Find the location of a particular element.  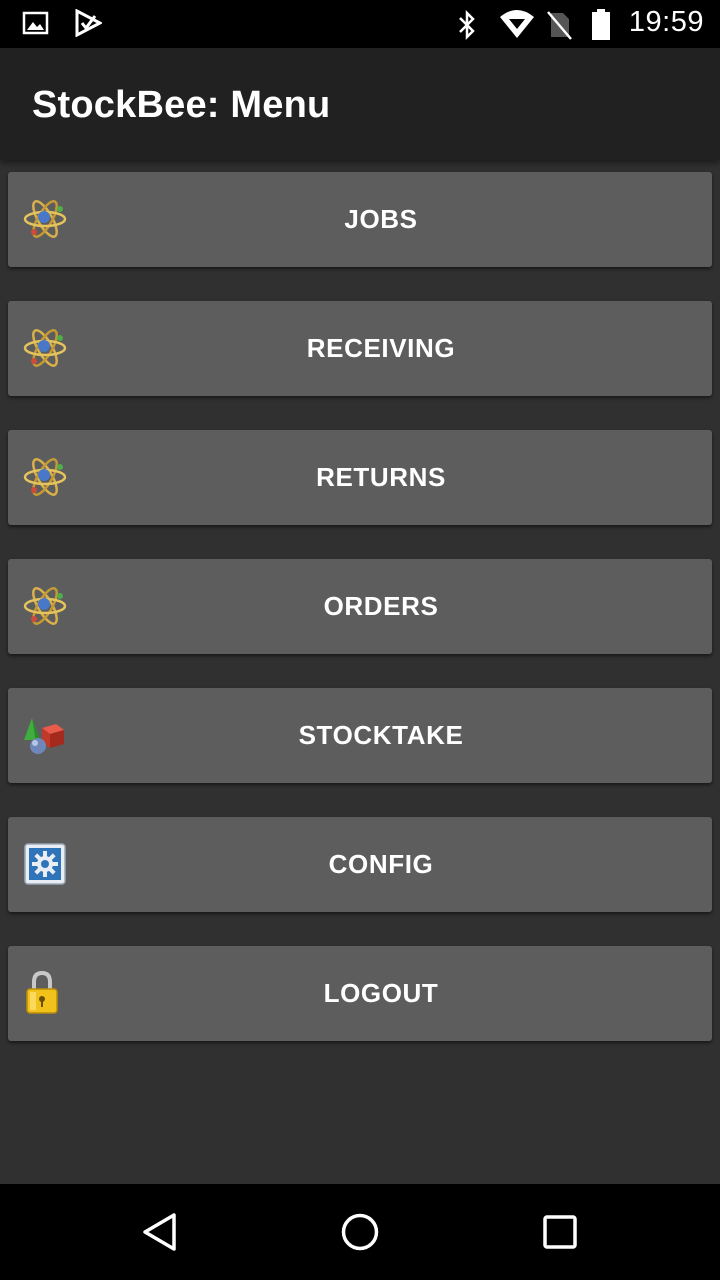

orders-button: ORDERS is located at coordinates (360, 606).